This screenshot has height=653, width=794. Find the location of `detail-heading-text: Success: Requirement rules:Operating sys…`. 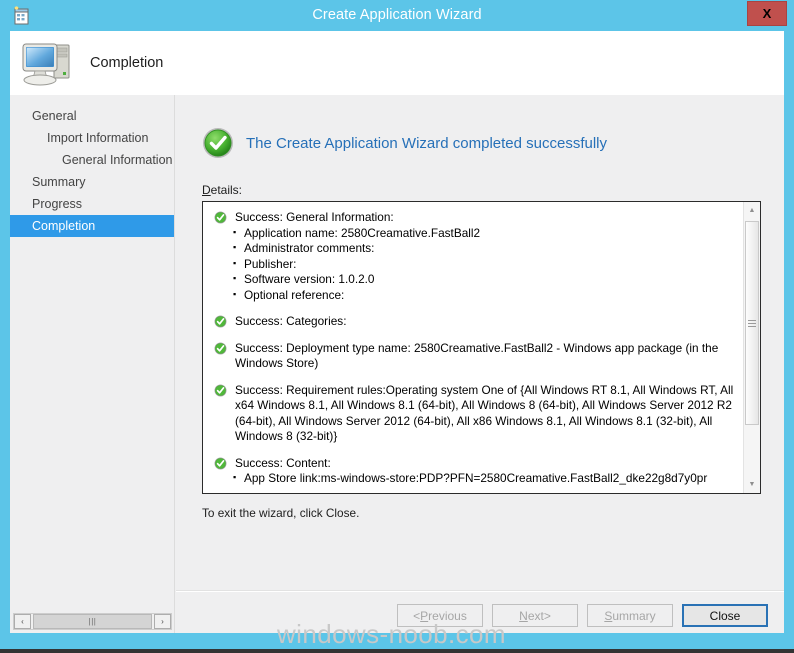

detail-heading-text: Success: Requirement rules:Operating sys… is located at coordinates (484, 413).